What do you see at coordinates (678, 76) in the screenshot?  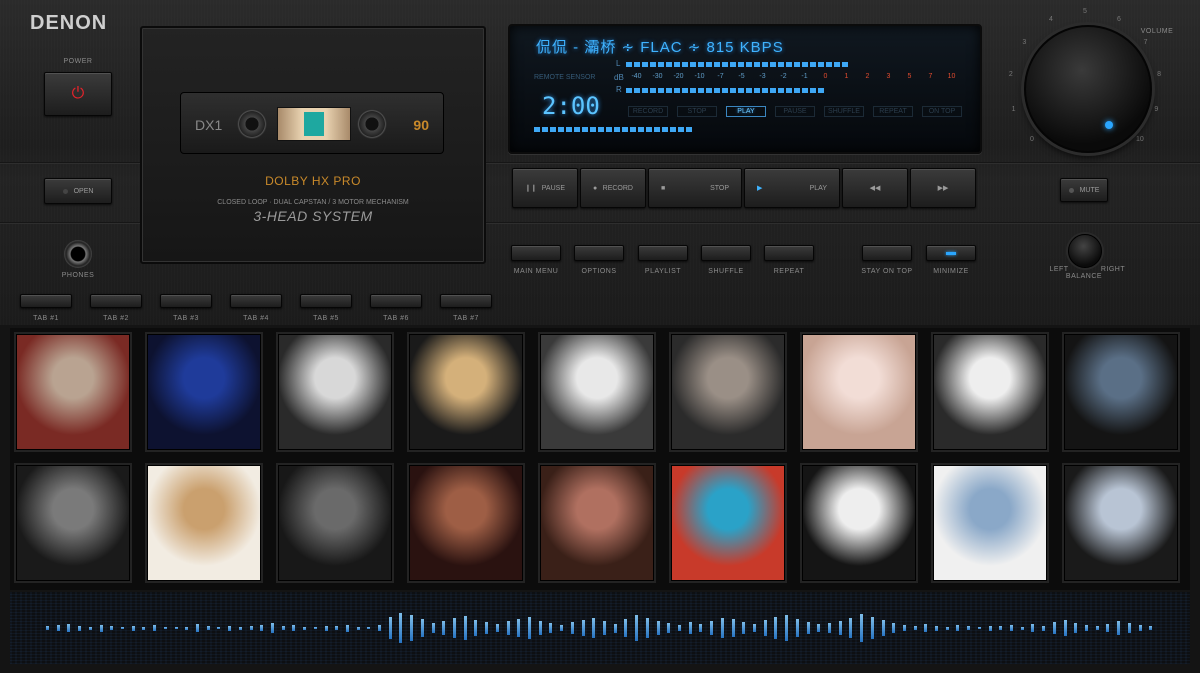 I see `db-tick: -20` at bounding box center [678, 76].